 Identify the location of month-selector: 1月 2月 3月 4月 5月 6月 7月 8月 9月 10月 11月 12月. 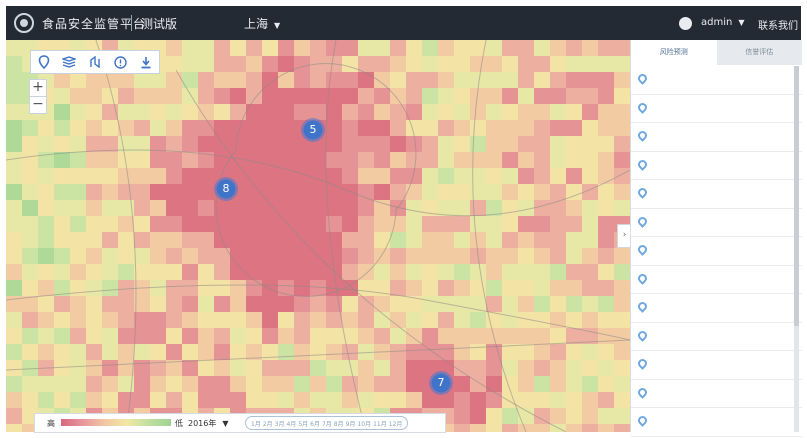
(327, 423).